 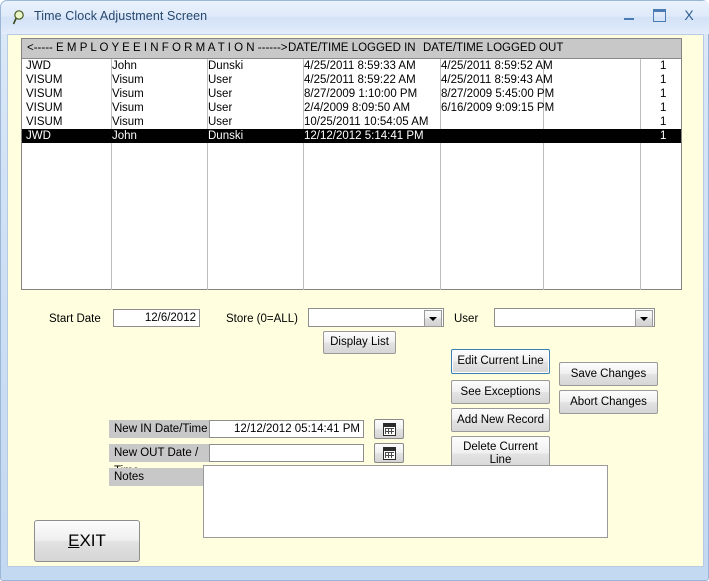 I want to click on maximize-button, so click(x=659, y=15).